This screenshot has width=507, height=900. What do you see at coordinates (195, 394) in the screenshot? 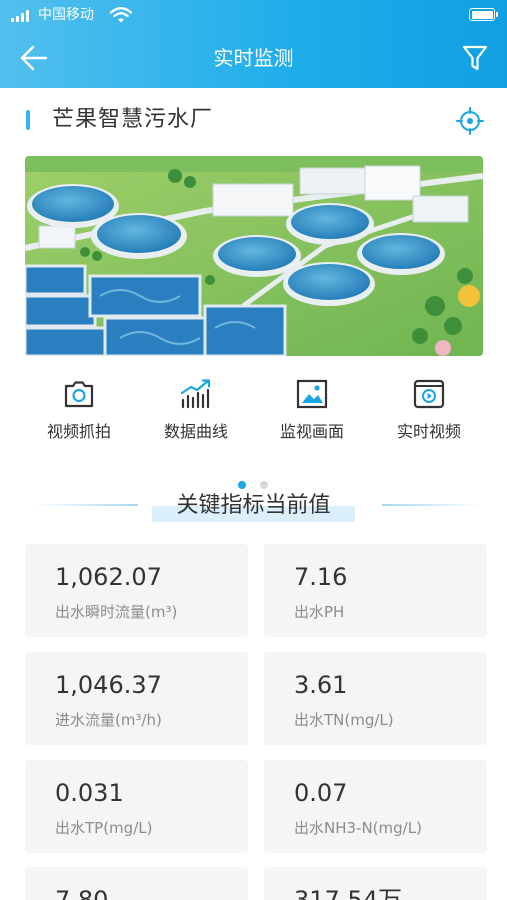
I see `chart-icon` at bounding box center [195, 394].